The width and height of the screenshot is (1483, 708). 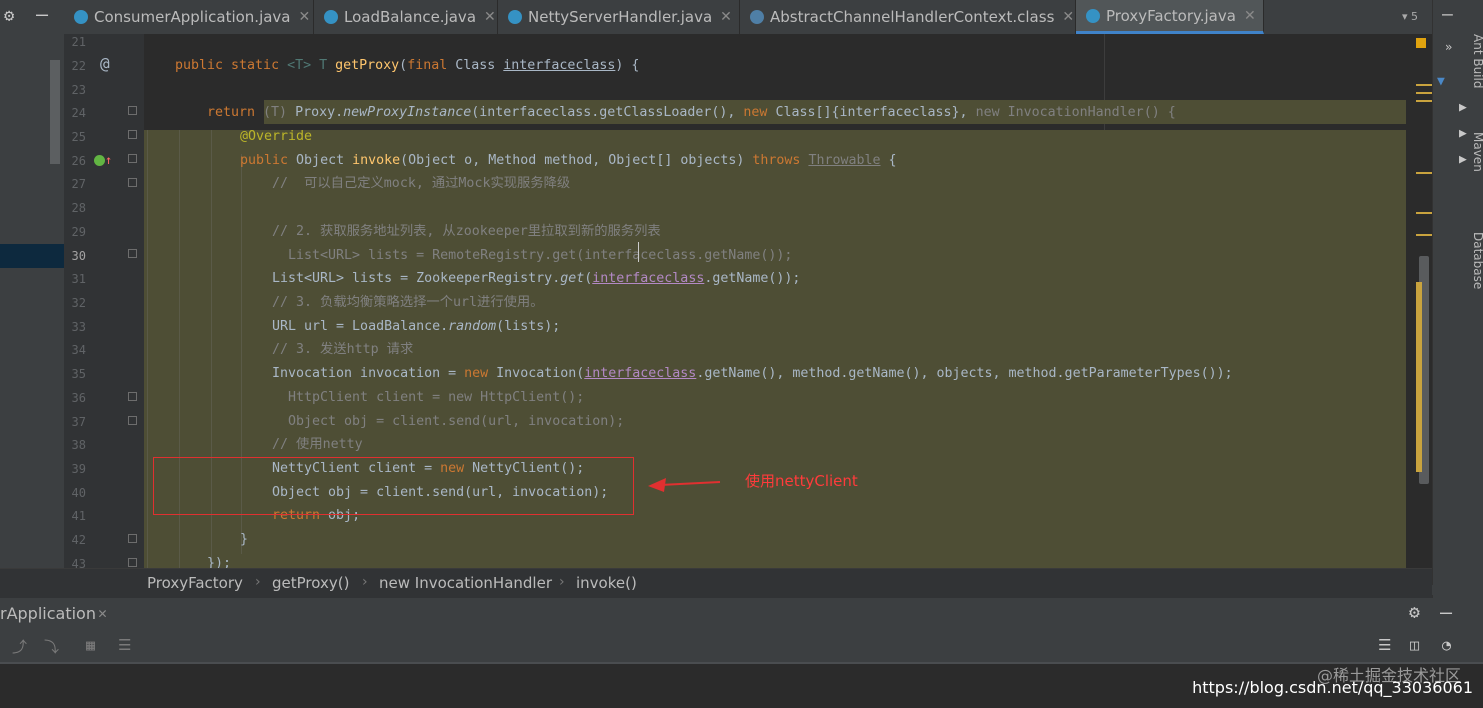 What do you see at coordinates (48, 613) in the screenshot?
I see `run-tab-title: rApplication` at bounding box center [48, 613].